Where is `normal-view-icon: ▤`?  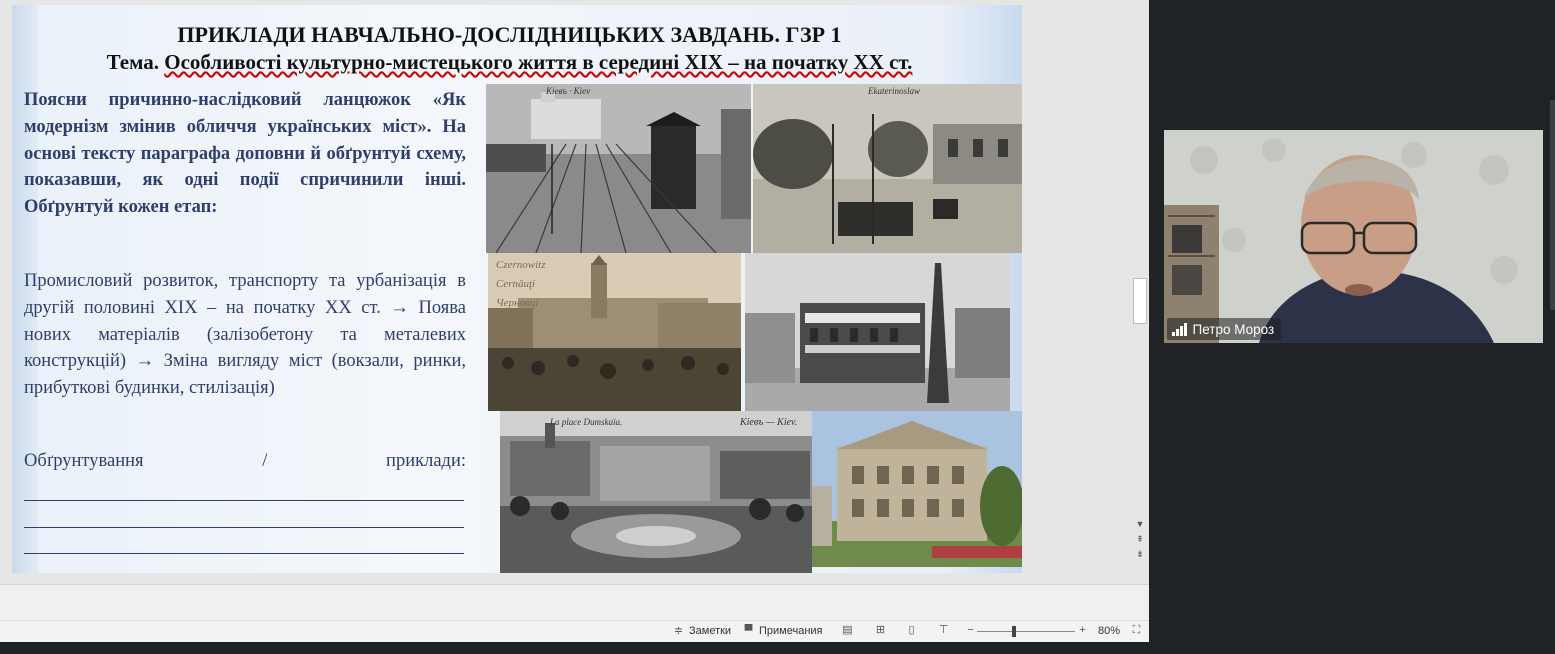 normal-view-icon: ▤ is located at coordinates (847, 630).